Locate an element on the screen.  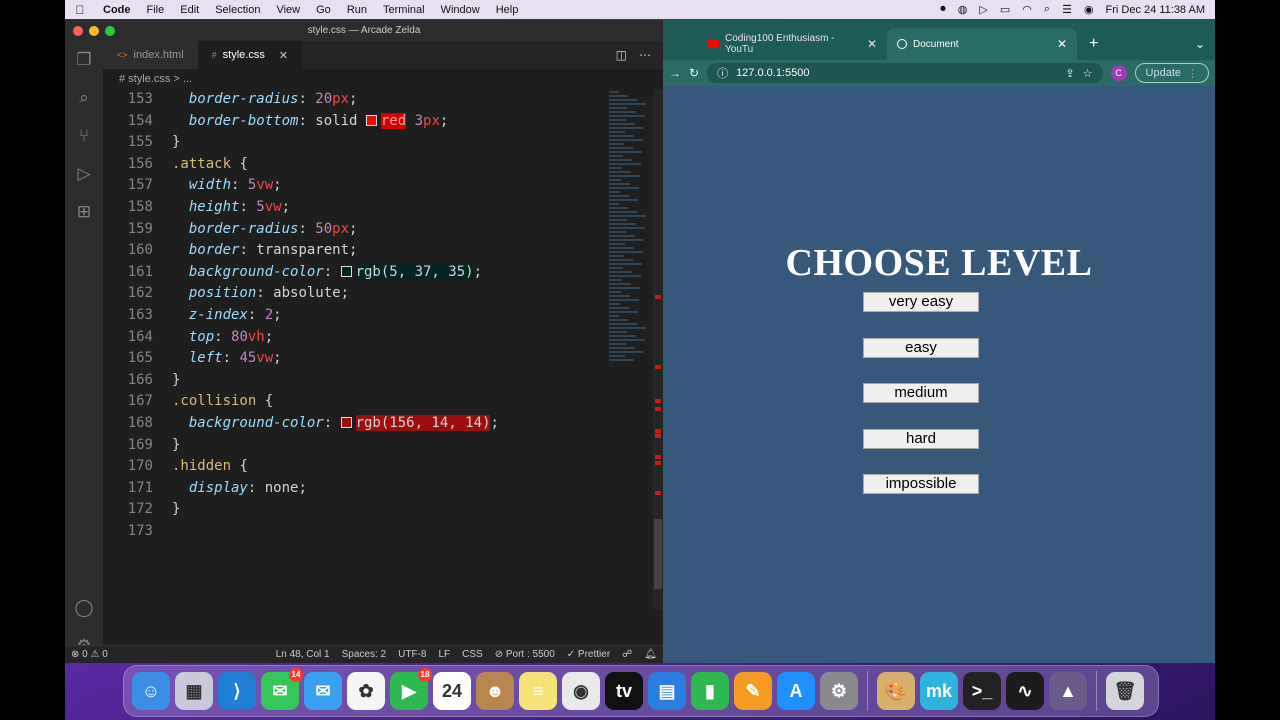
pages-icon: ✎ is located at coordinates (753, 691).